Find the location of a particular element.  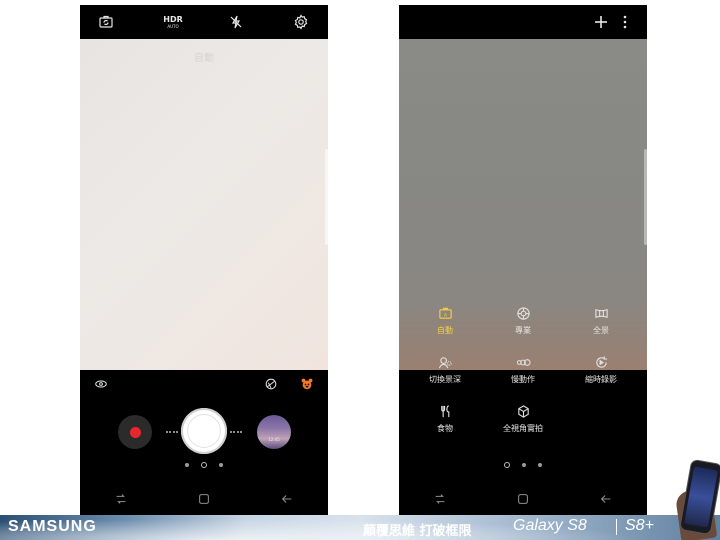

settings-icon is located at coordinates (301, 22).